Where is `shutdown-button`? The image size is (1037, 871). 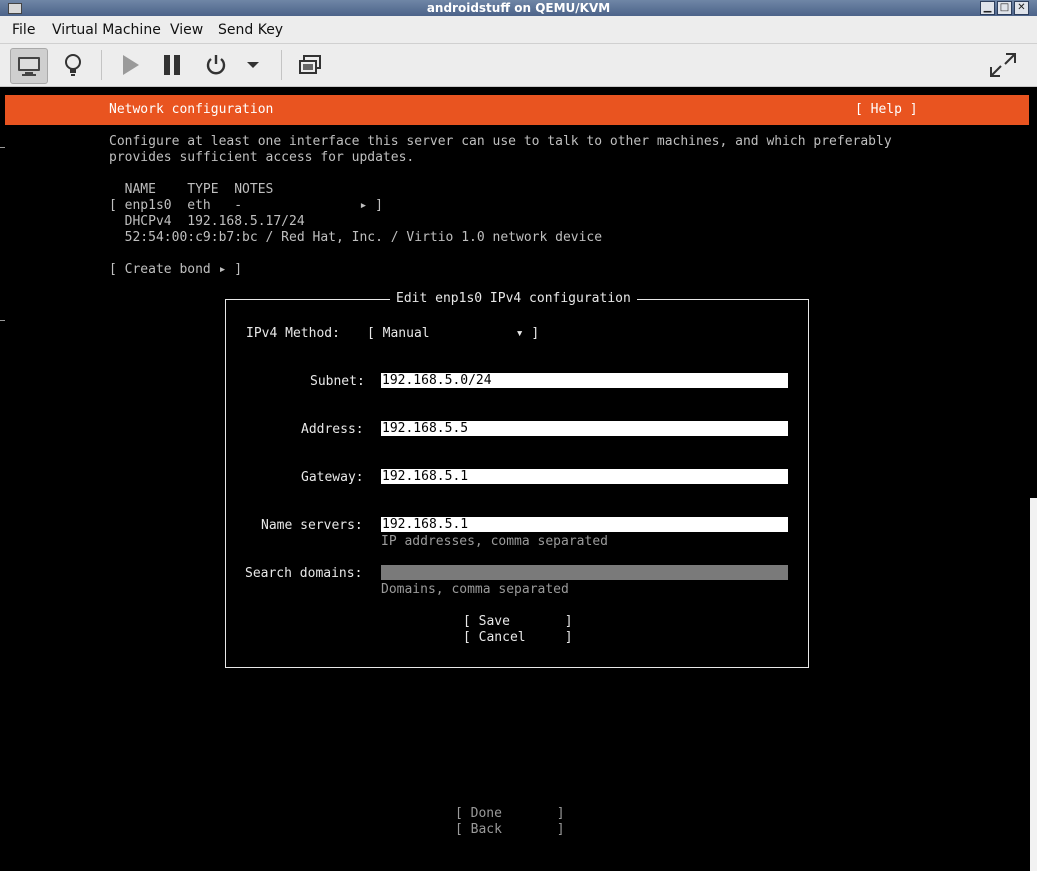
shutdown-button is located at coordinates (216, 65).